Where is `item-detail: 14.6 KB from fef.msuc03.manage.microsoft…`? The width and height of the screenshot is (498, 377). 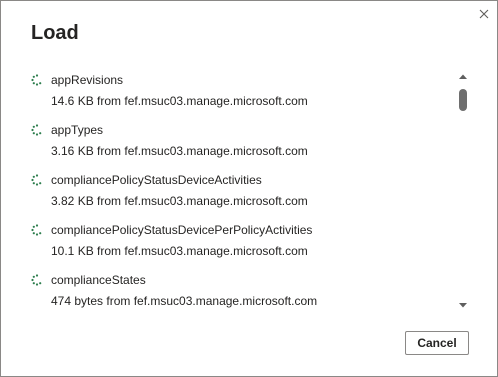 item-detail: 14.6 KB from fef.msuc03.manage.microsoft… is located at coordinates (179, 101).